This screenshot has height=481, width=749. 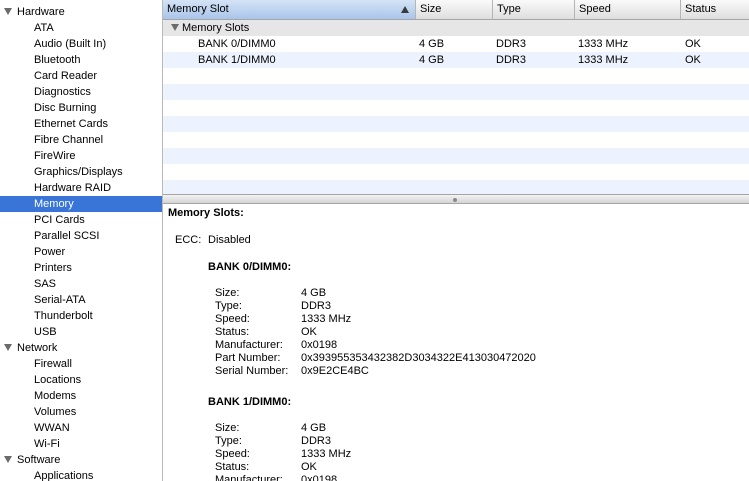 I want to click on table-cell: BANK 1/DIMM0, so click(x=237, y=60).